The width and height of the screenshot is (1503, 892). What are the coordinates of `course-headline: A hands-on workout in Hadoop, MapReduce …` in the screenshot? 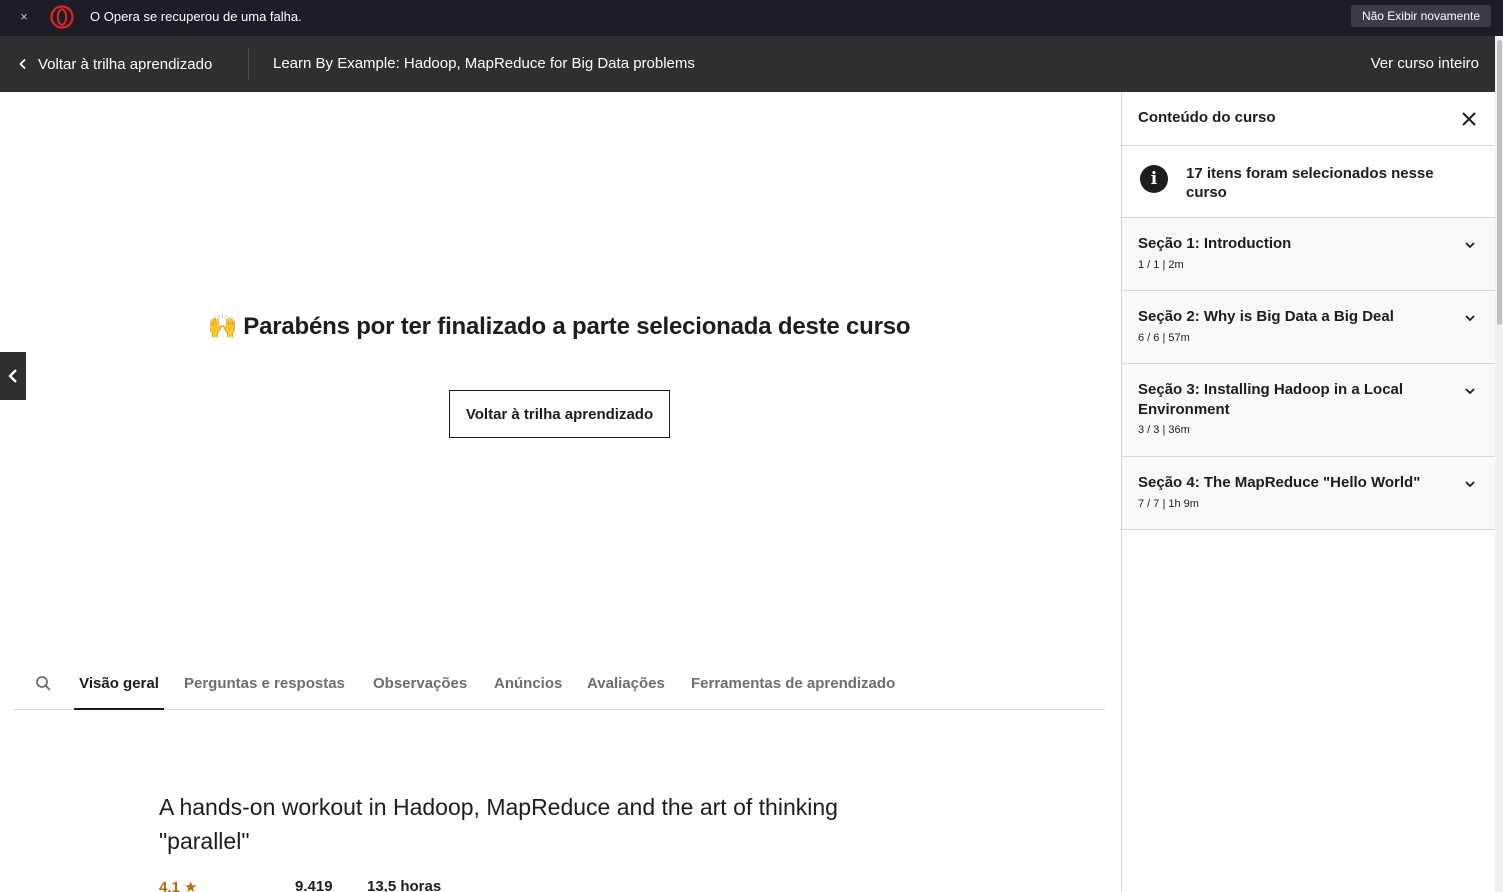 It's located at (498, 824).